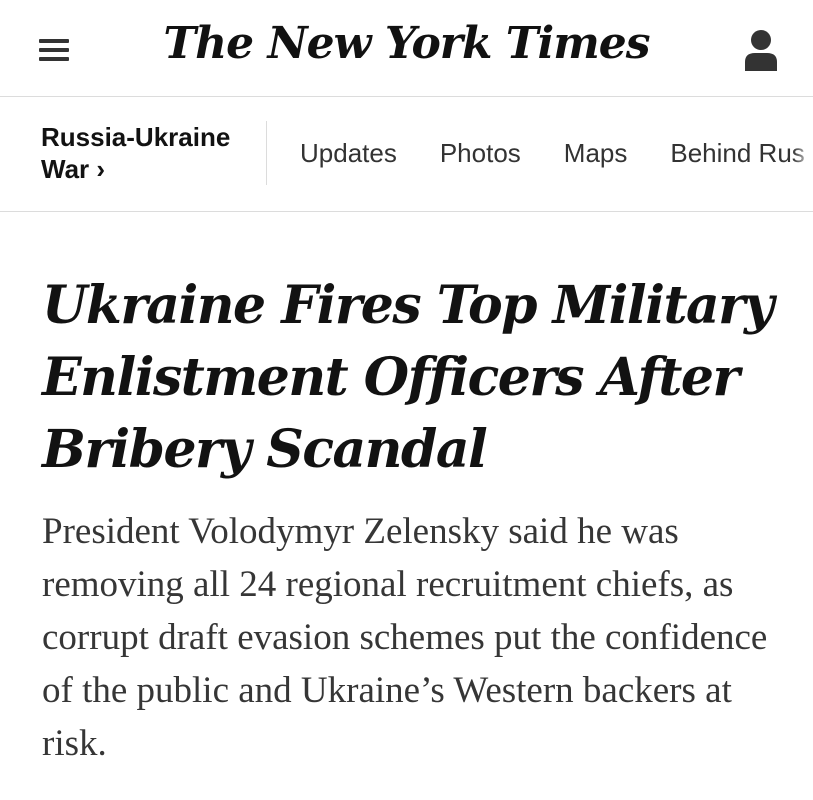  Describe the element at coordinates (406, 43) in the screenshot. I see `nyt-logo: The New York Times` at that location.